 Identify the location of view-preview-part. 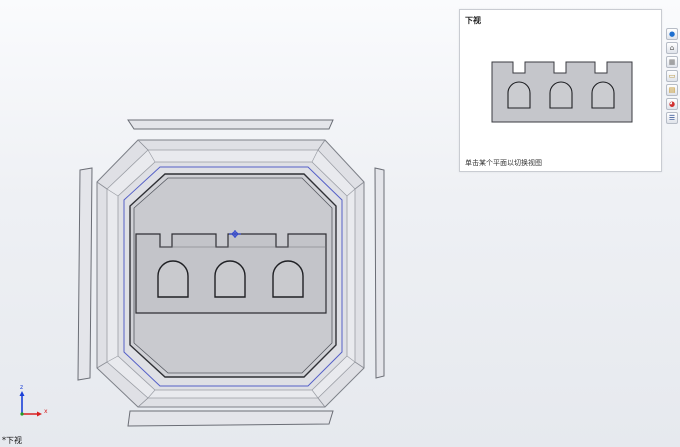
(561, 91).